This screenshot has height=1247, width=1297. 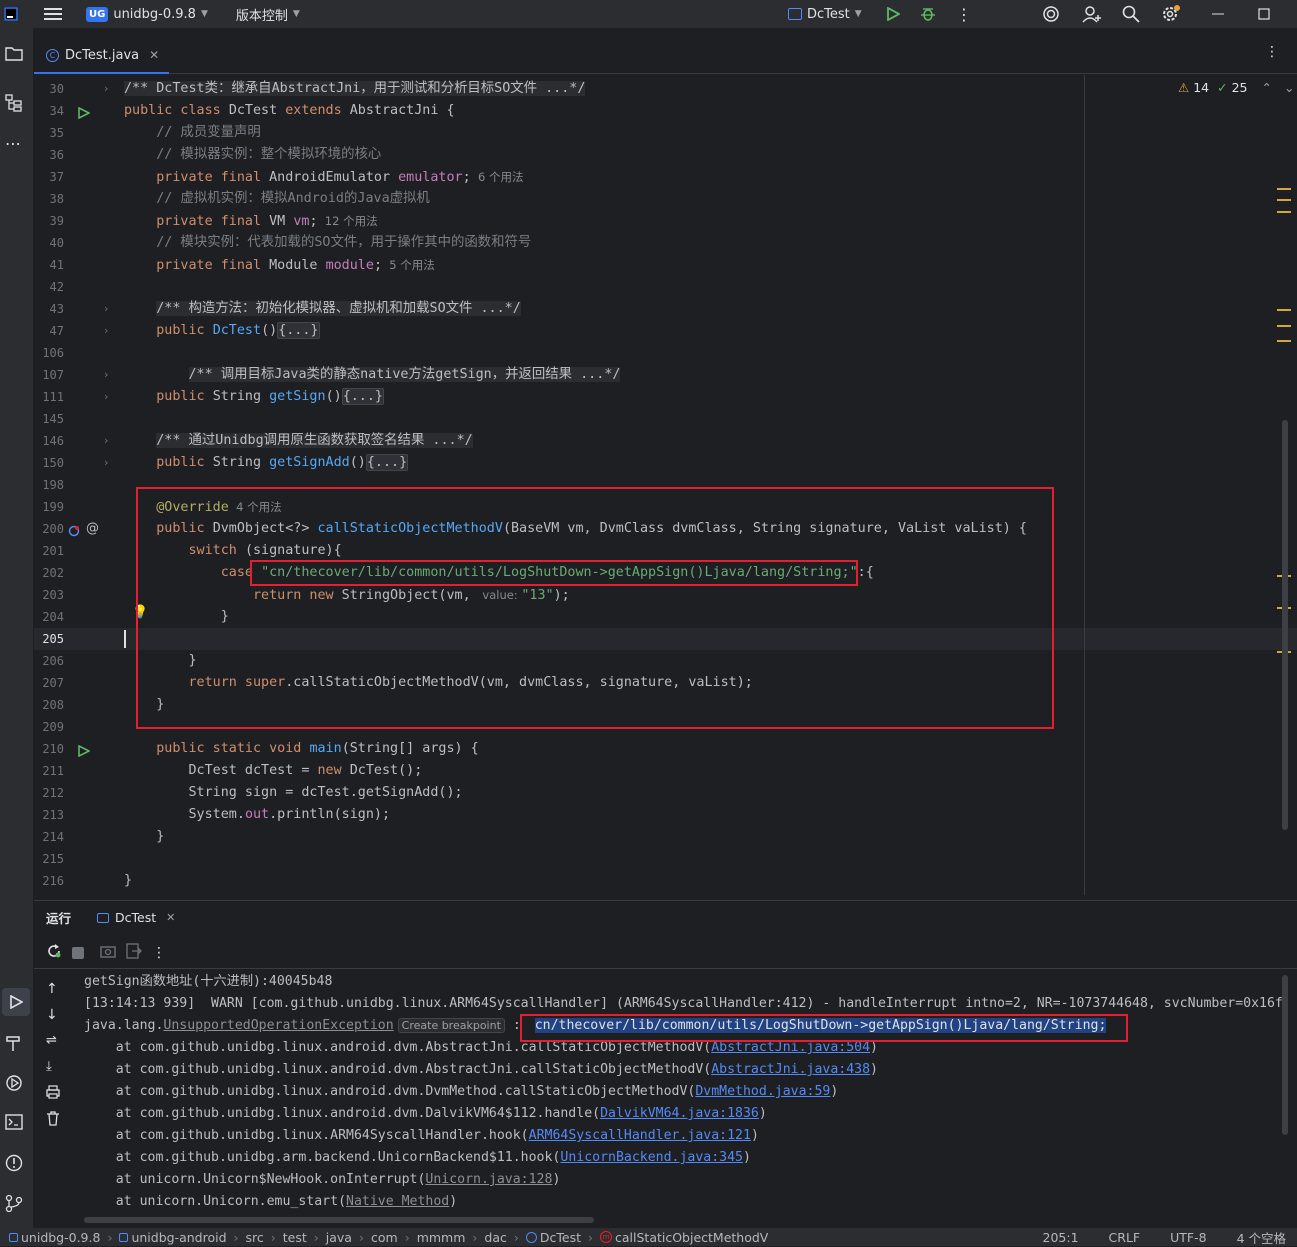 What do you see at coordinates (56, 287) in the screenshot?
I see `line-number: 42` at bounding box center [56, 287].